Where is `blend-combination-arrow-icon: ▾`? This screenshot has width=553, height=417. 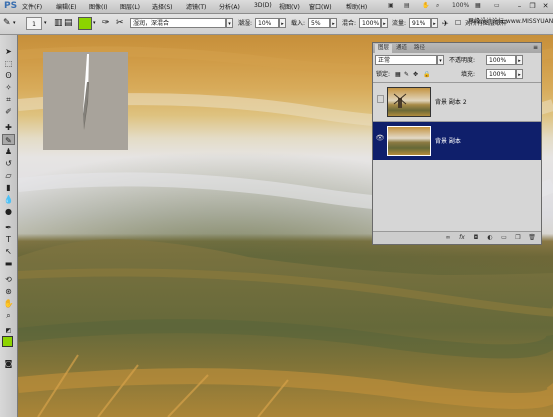 blend-combination-arrow-icon: ▾ is located at coordinates (229, 23).